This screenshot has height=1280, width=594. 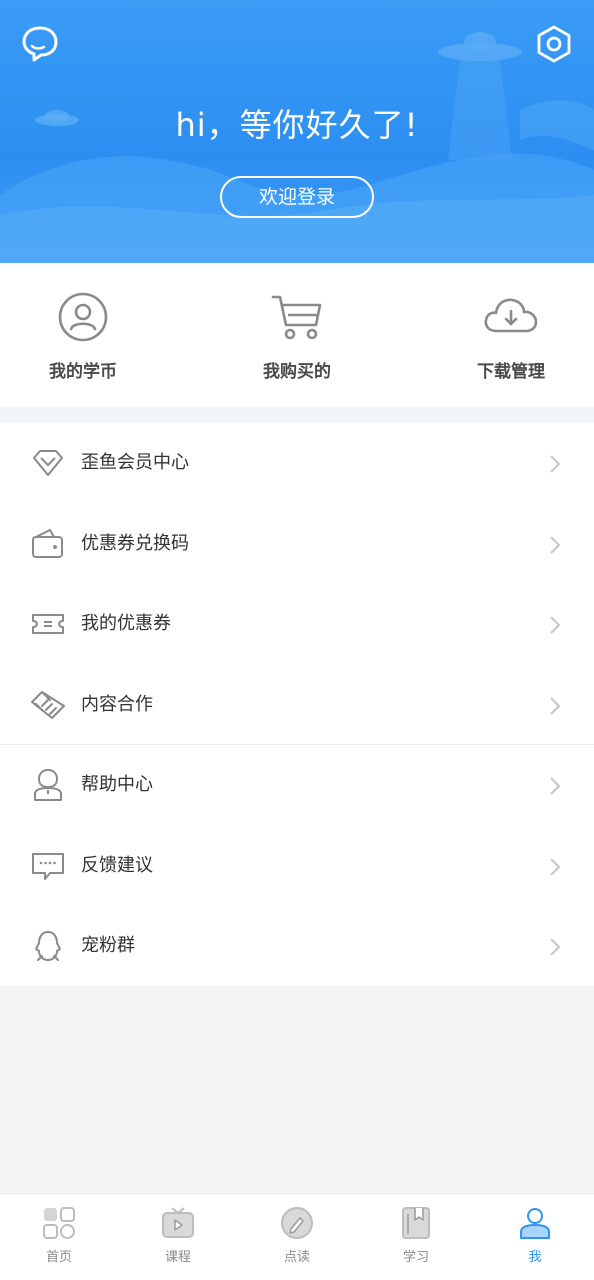 What do you see at coordinates (297, 125) in the screenshot?
I see `greeting-text: hi，等你好久了!` at bounding box center [297, 125].